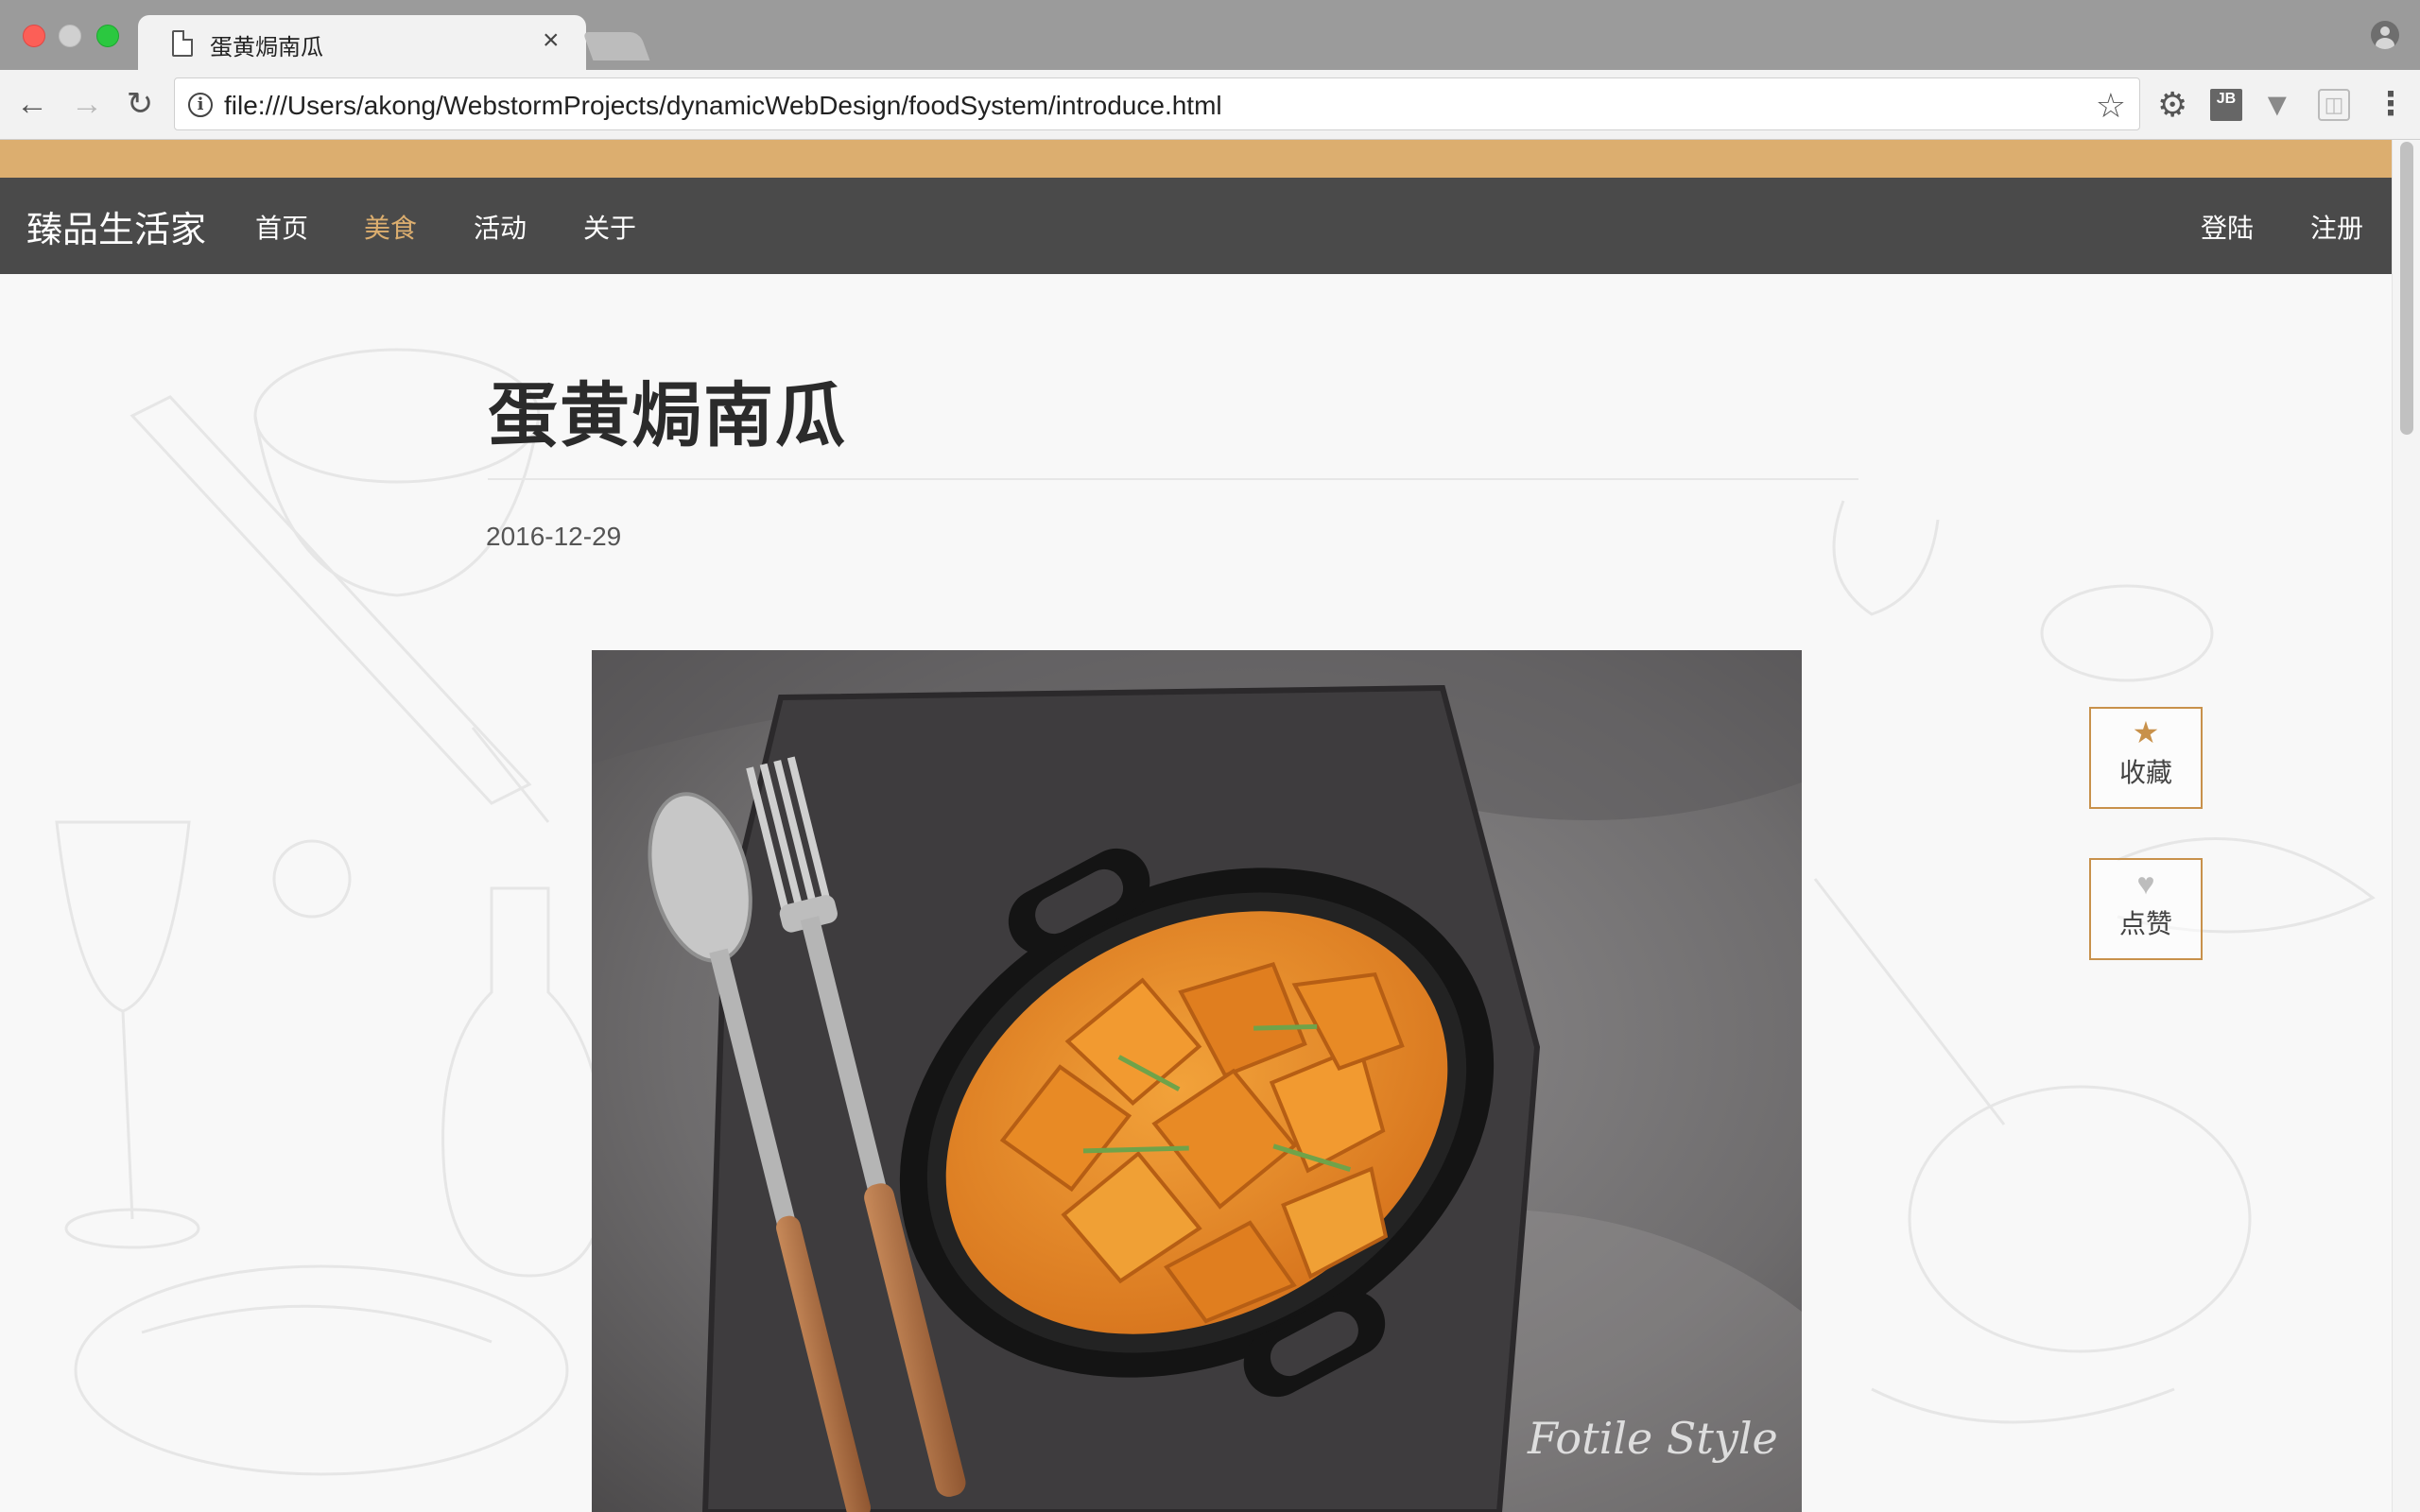 This screenshot has width=2420, height=1512. I want to click on browser-tab: 蛋黄焗南瓜 ×, so click(362, 42).